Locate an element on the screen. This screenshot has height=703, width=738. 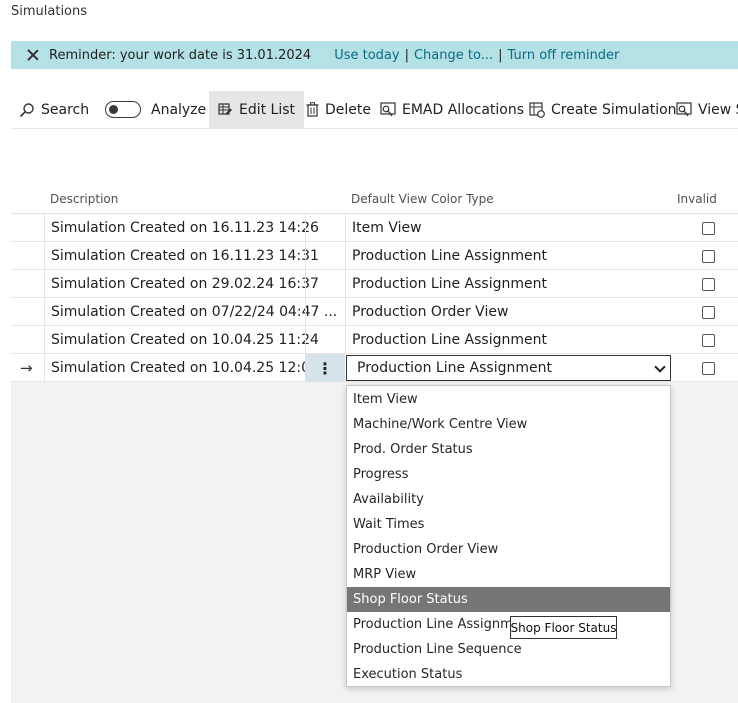
emad-allocations-label: EMAD Allocations is located at coordinates (463, 109).